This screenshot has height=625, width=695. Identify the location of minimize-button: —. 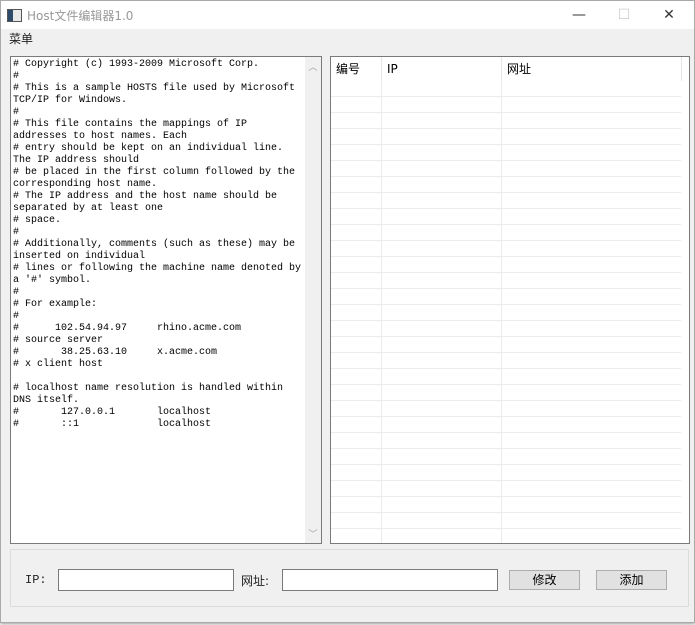
(579, 15).